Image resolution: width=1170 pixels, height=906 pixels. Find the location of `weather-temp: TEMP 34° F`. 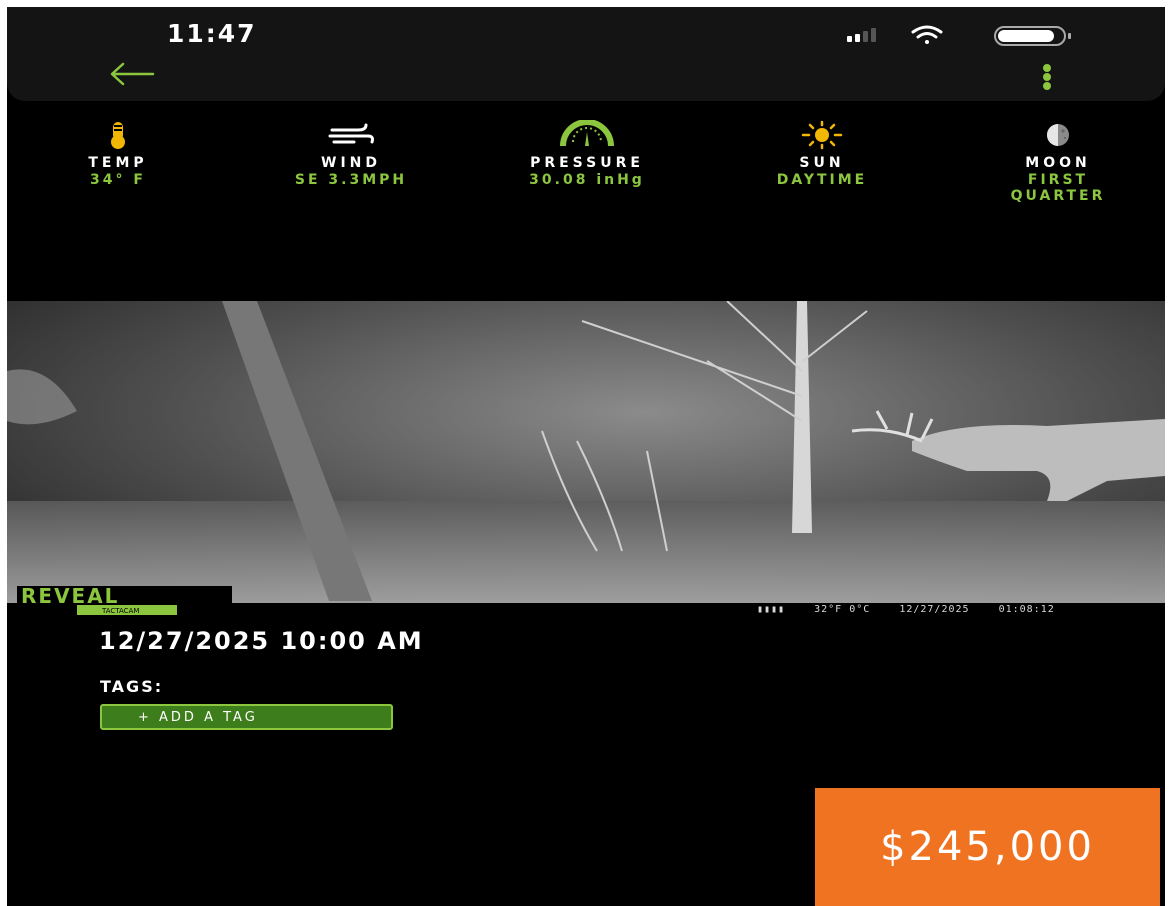

weather-temp: TEMP 34° F is located at coordinates (118, 152).